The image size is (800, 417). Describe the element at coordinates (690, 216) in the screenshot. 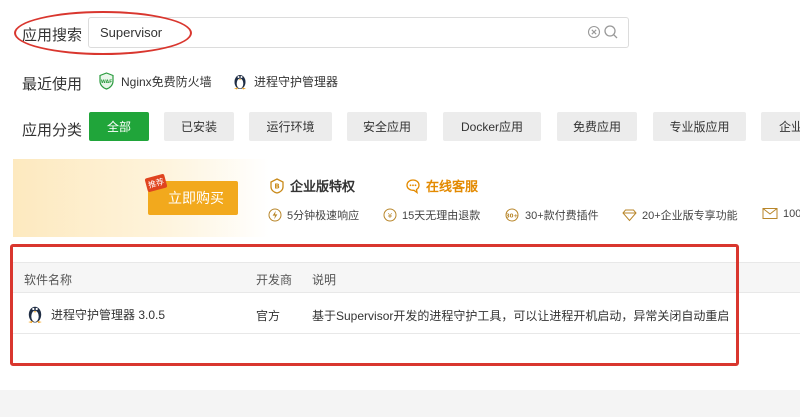

I see `perk-label: 20+企业版专享功能` at that location.